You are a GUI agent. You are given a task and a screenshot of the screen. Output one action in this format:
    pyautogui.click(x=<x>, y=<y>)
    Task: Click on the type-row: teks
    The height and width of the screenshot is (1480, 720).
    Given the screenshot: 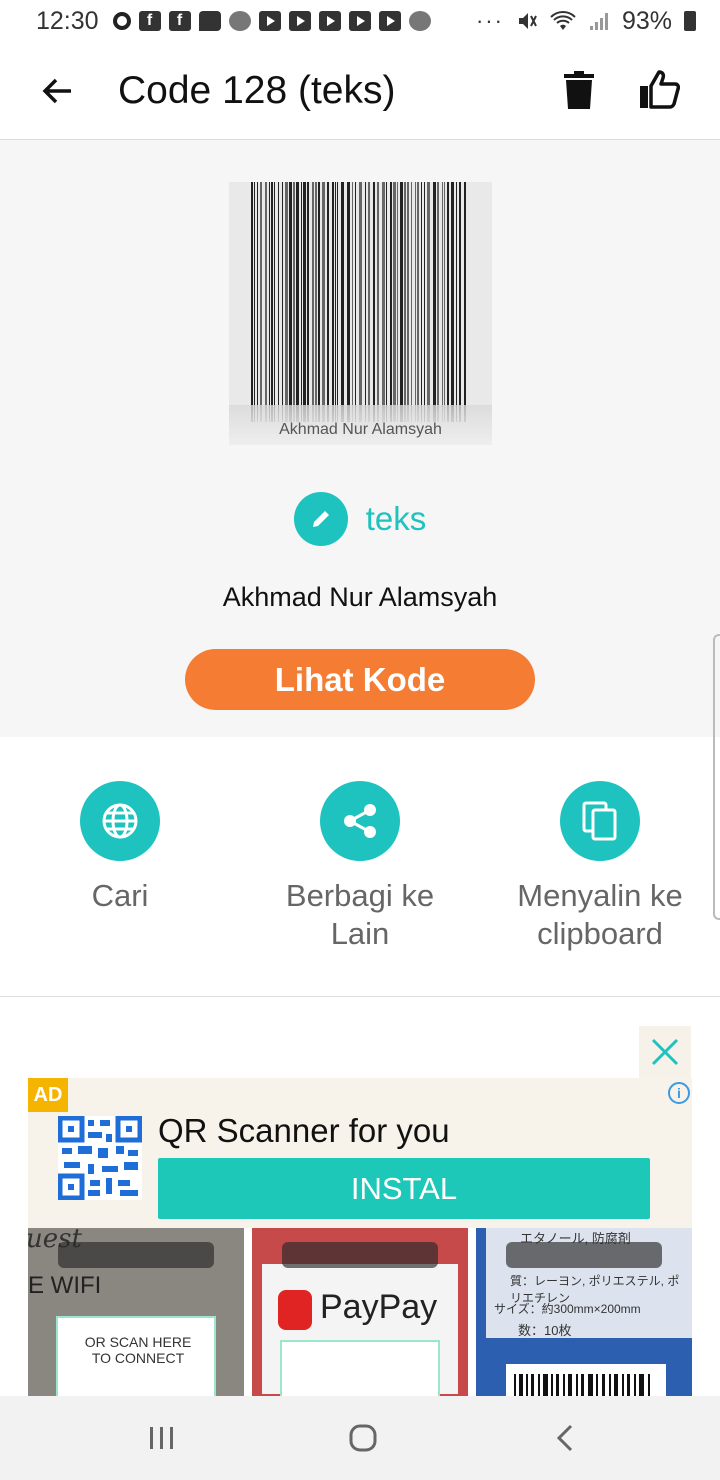 What is the action you would take?
    pyautogui.click(x=360, y=519)
    